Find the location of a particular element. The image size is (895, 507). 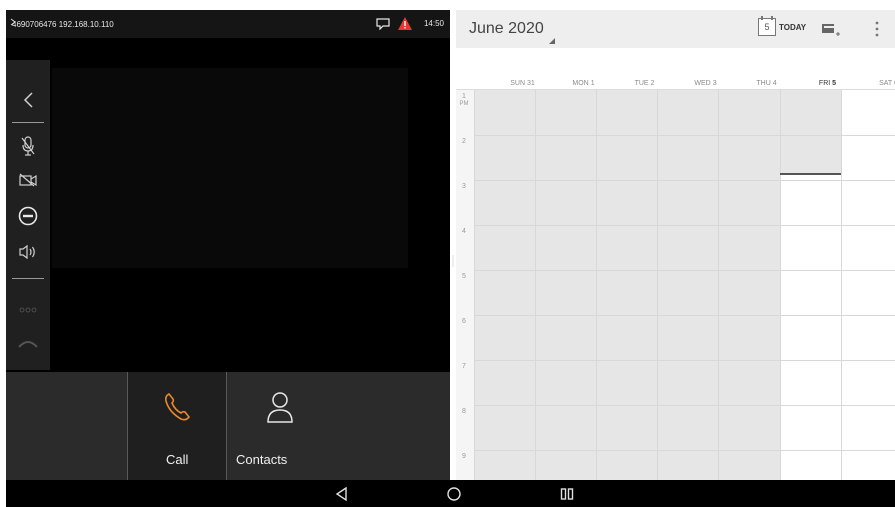

mic-muted-icon is located at coordinates (28, 146).